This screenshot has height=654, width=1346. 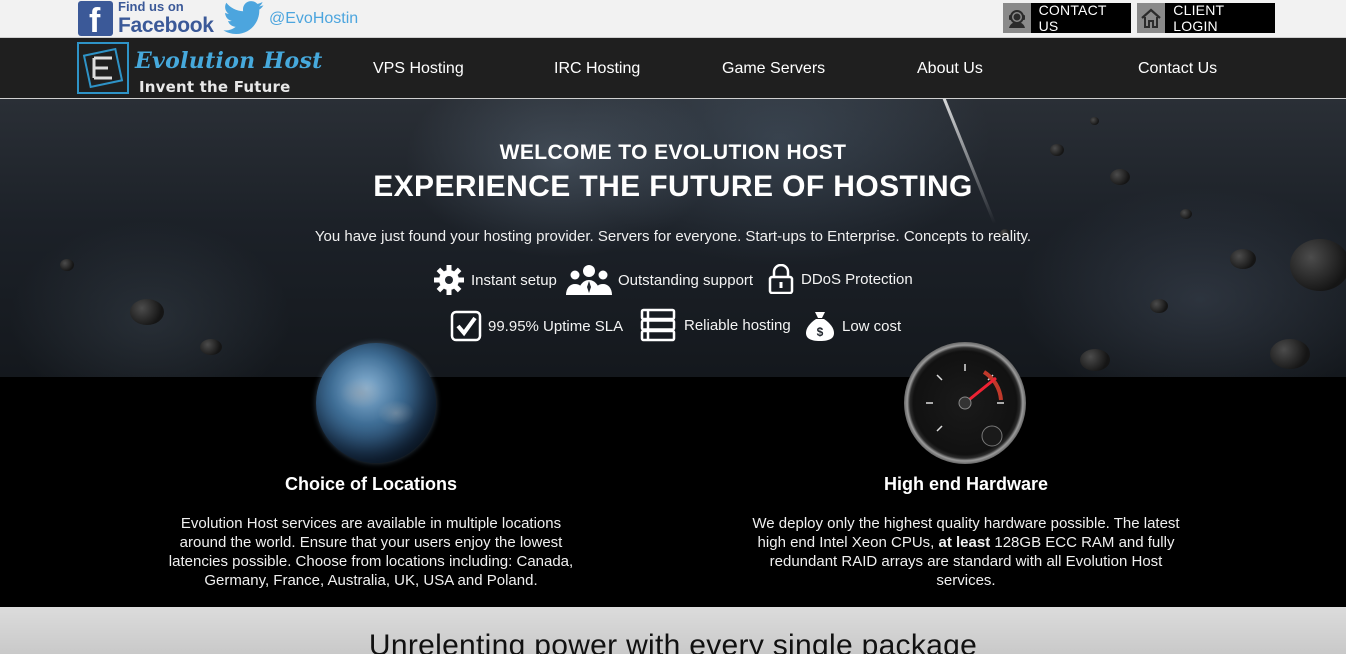 I want to click on logo: Evolution Host Invent the Future, so click(x=199, y=69).